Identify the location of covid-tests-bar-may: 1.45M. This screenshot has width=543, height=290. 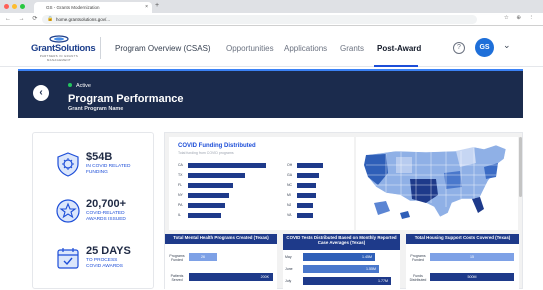
(339, 257).